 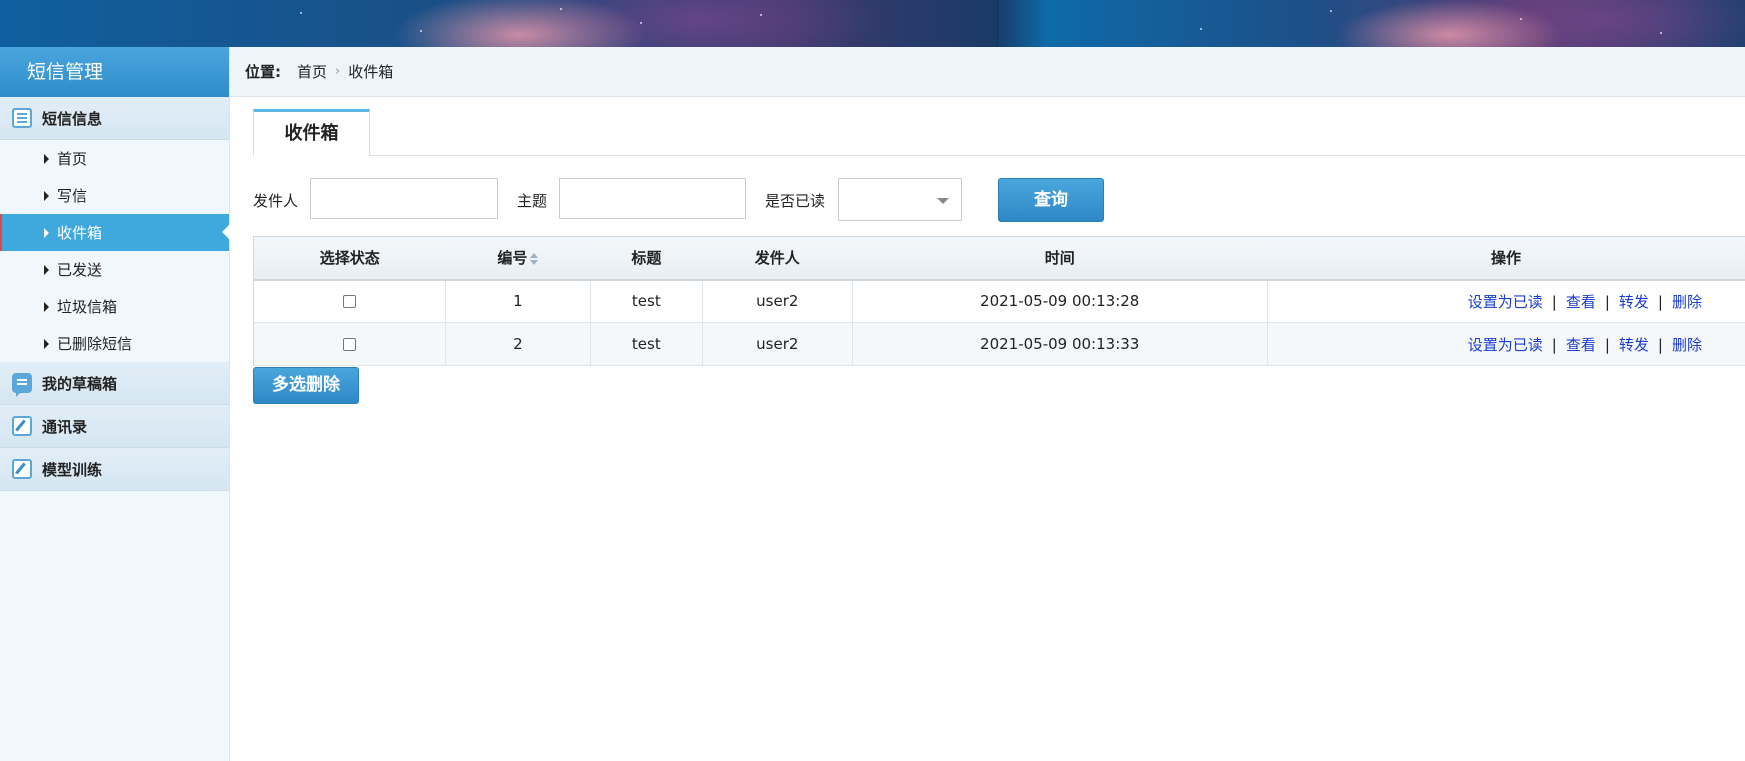 I want to click on column-header-title: 标题, so click(x=646, y=258).